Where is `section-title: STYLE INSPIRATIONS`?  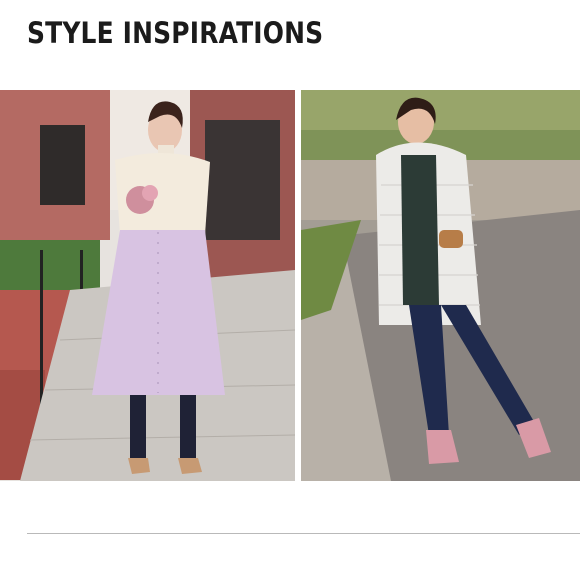 section-title: STYLE INSPIRATIONS is located at coordinates (175, 33).